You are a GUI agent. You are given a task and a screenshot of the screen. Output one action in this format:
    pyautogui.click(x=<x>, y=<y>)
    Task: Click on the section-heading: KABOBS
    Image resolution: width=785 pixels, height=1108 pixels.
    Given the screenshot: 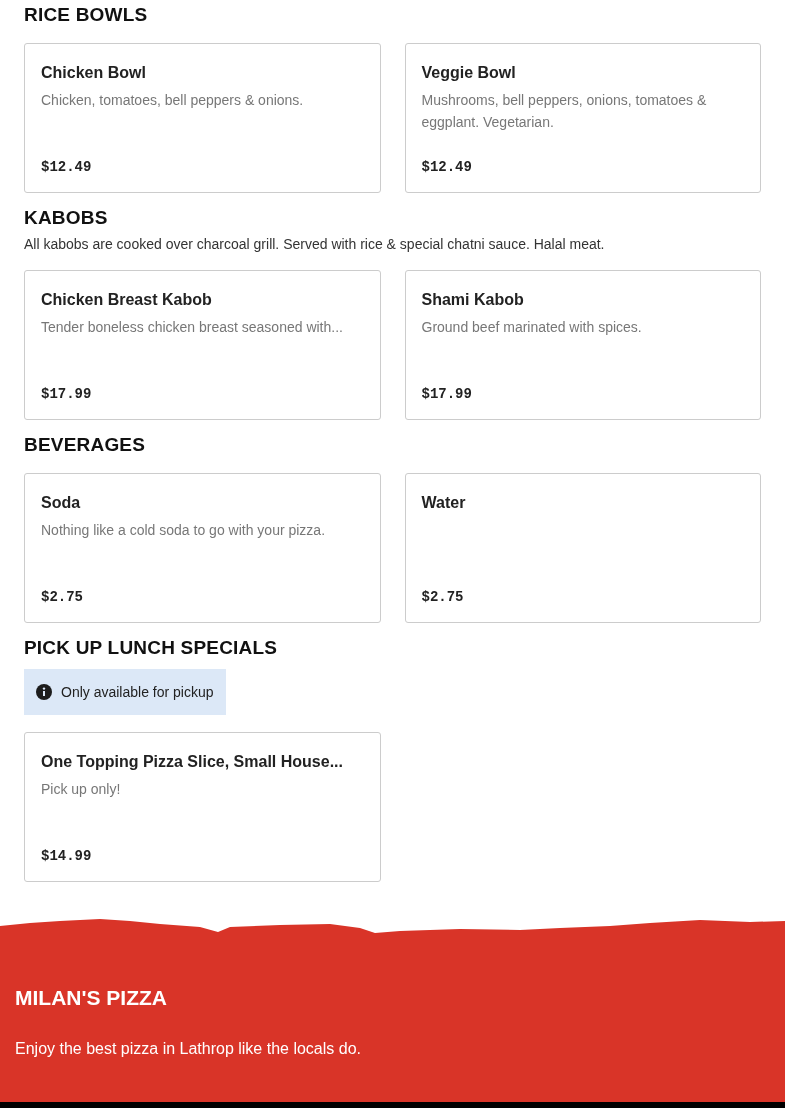 What is the action you would take?
    pyautogui.click(x=66, y=217)
    